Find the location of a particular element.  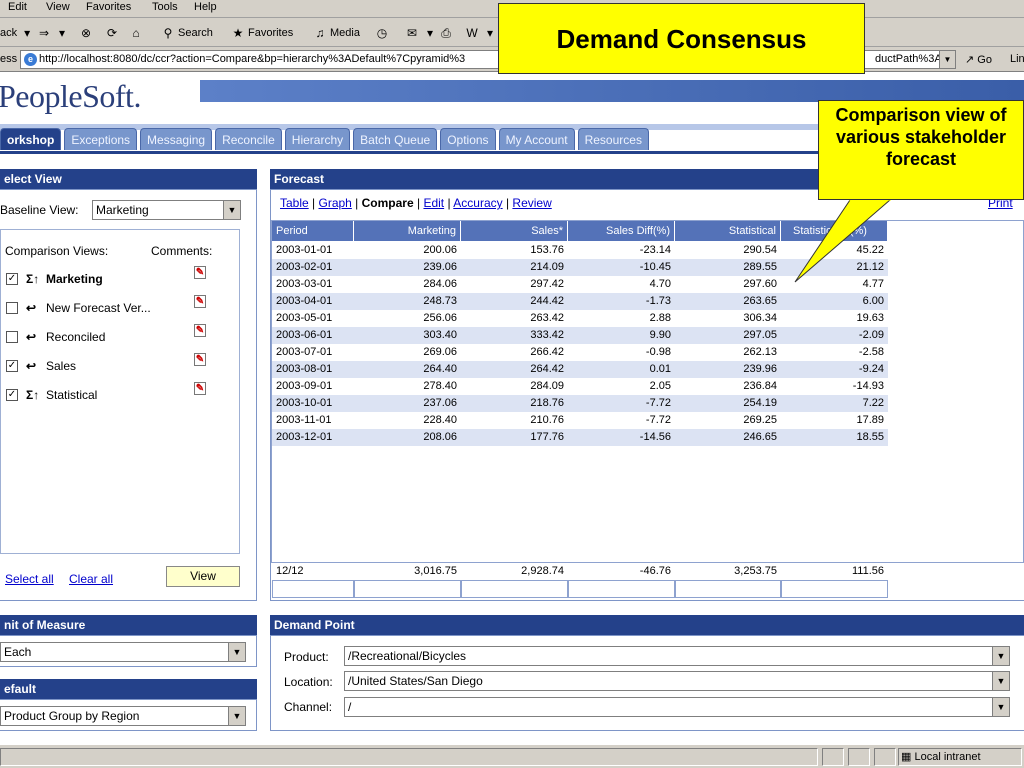

comparison-view-item: ✓ Σ↑ Marketing is located at coordinates (54, 279).